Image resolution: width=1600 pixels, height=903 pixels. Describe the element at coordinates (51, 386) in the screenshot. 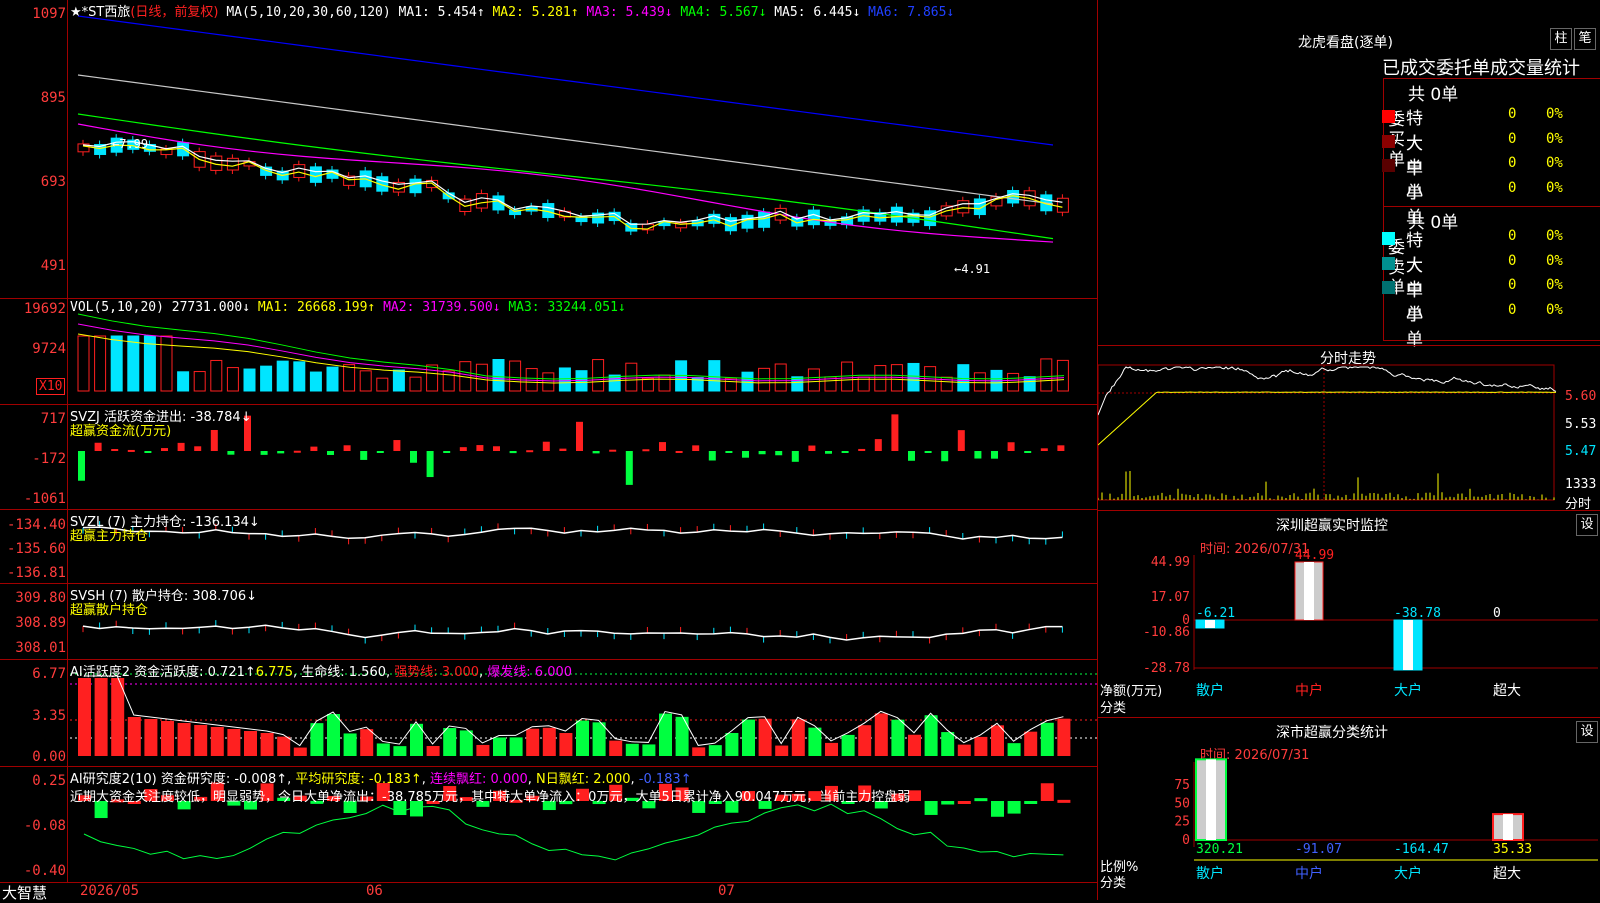

I see `vol-unit: X10` at that location.